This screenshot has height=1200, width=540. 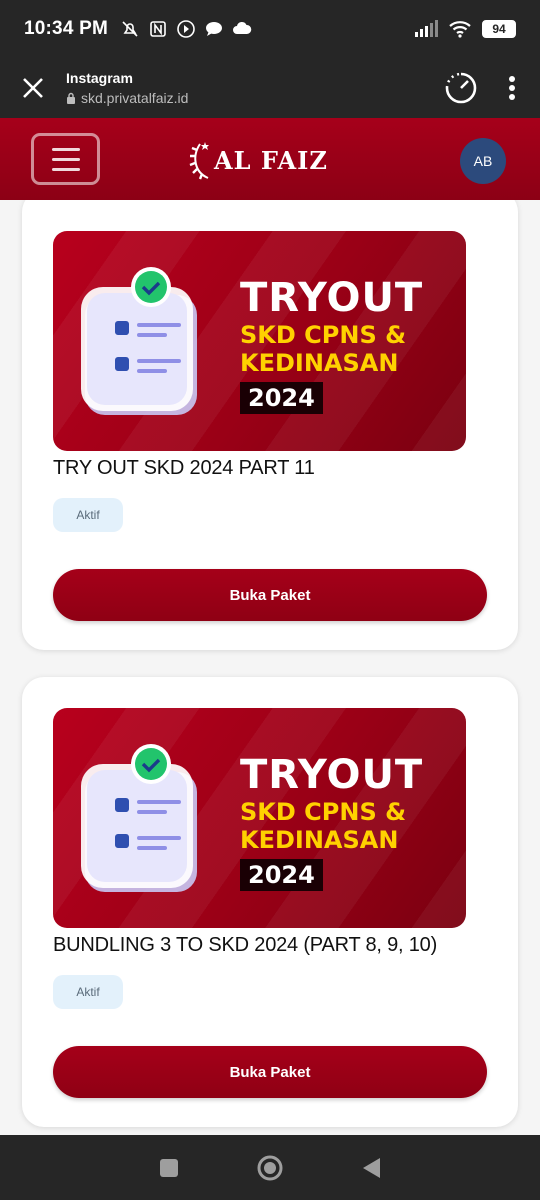 I want to click on system-nav-bar, so click(x=270, y=1167).